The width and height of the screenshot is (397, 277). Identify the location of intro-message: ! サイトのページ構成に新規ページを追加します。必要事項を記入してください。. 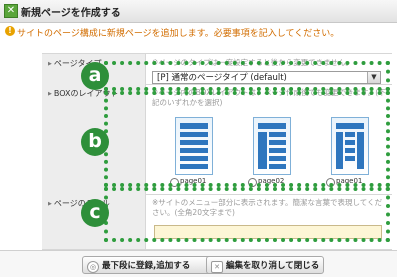
(198, 32).